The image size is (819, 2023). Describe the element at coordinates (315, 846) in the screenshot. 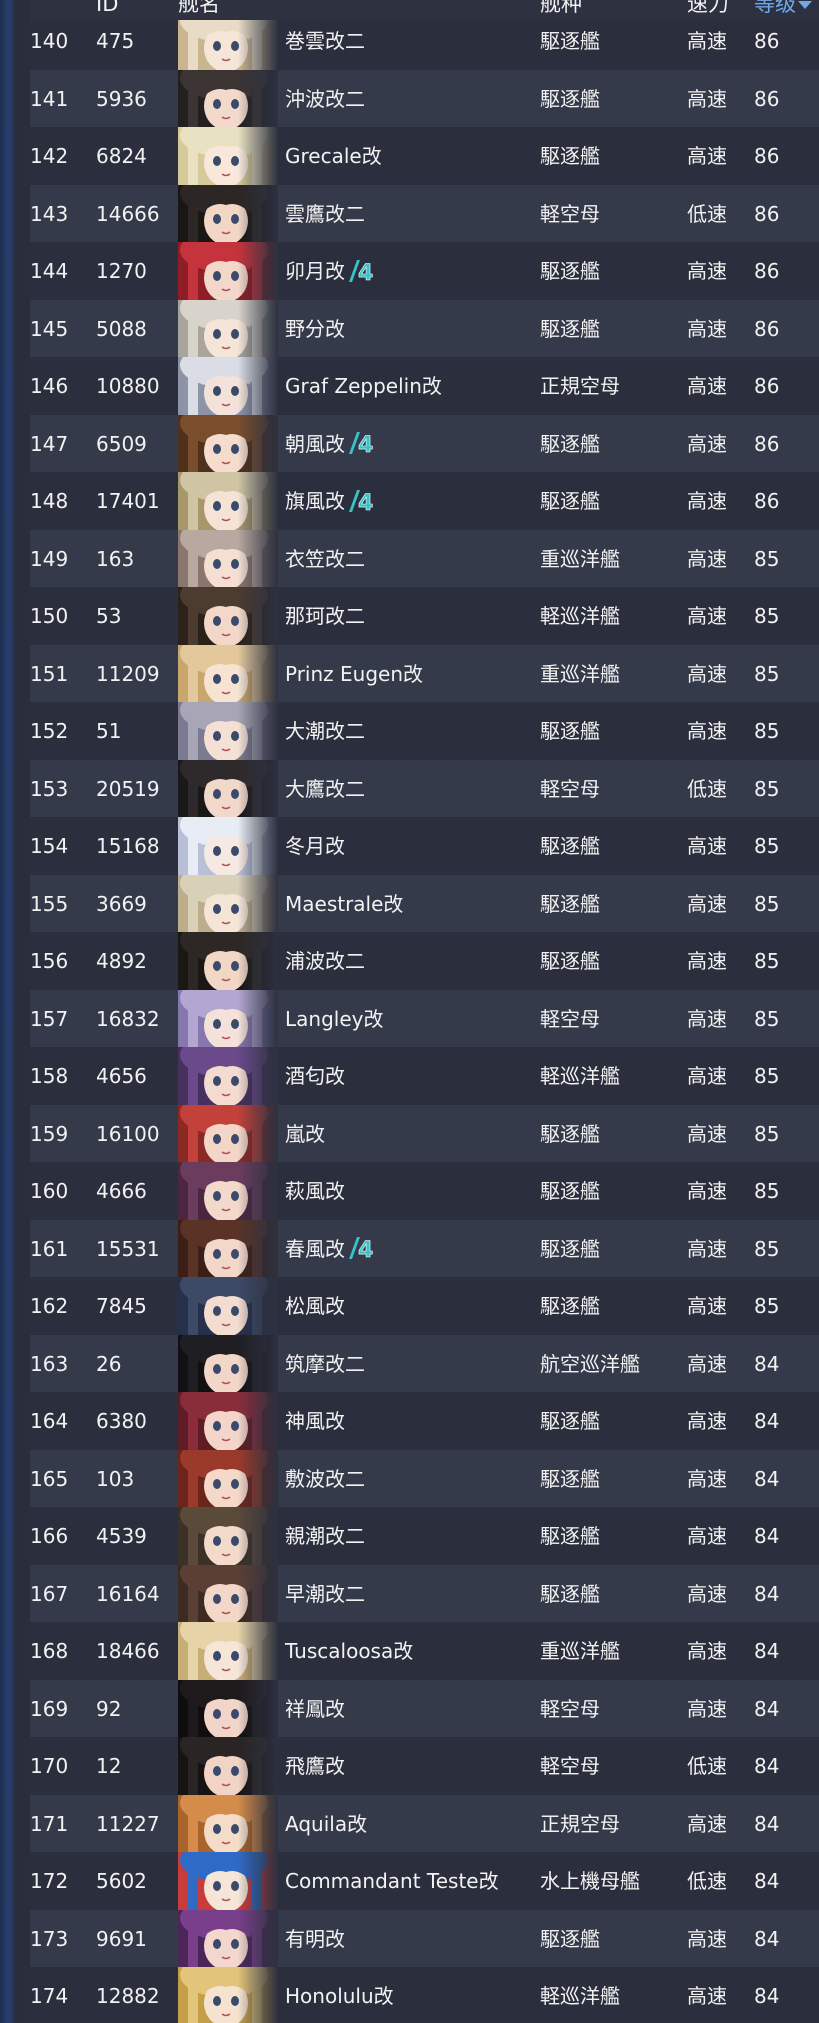

I see `ship-name-cell: 冬月改` at that location.